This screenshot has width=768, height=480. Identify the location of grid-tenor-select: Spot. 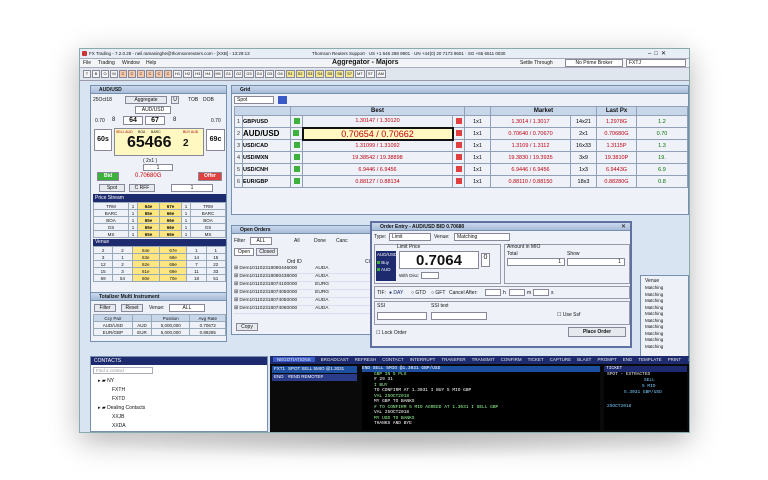
(254, 100).